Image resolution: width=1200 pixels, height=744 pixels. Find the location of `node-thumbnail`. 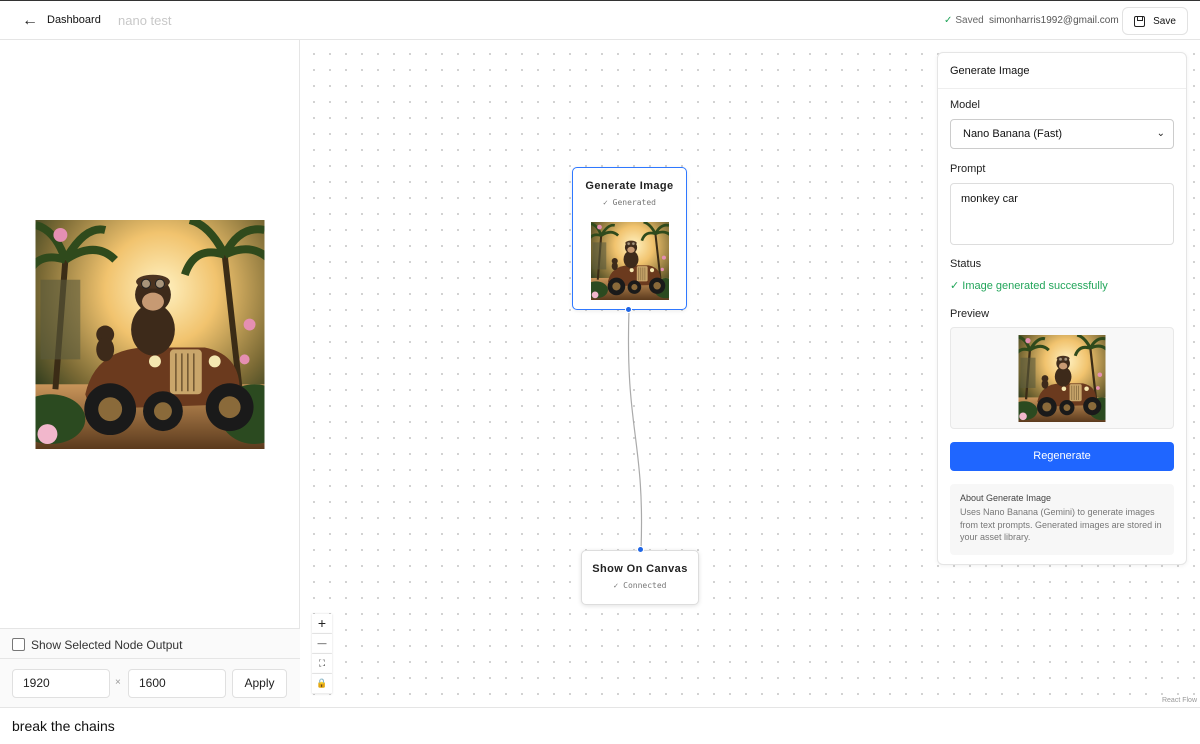

node-thumbnail is located at coordinates (630, 261).